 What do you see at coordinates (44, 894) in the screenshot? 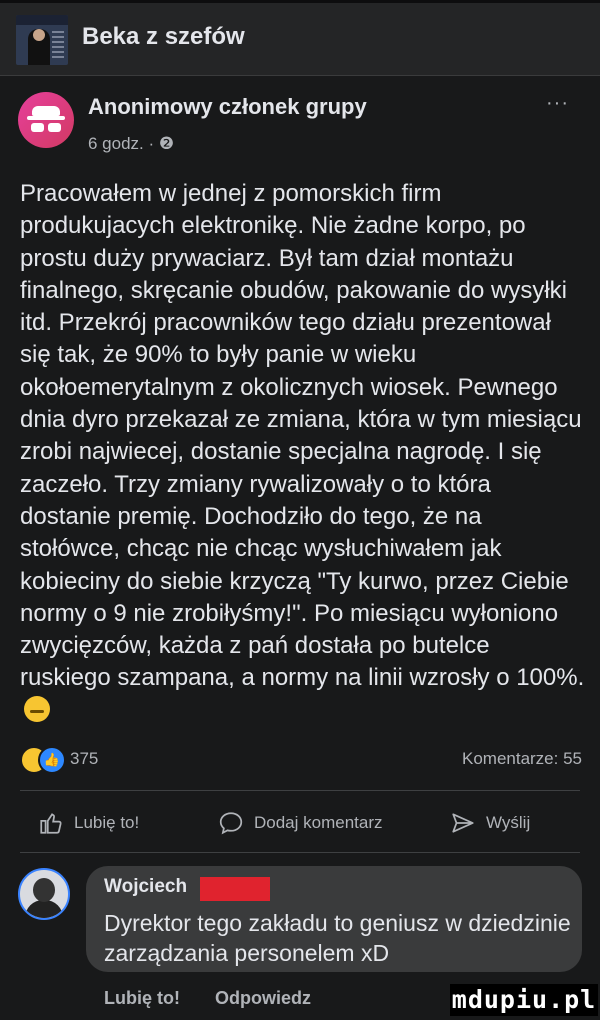
I see `commenter-avatar` at bounding box center [44, 894].